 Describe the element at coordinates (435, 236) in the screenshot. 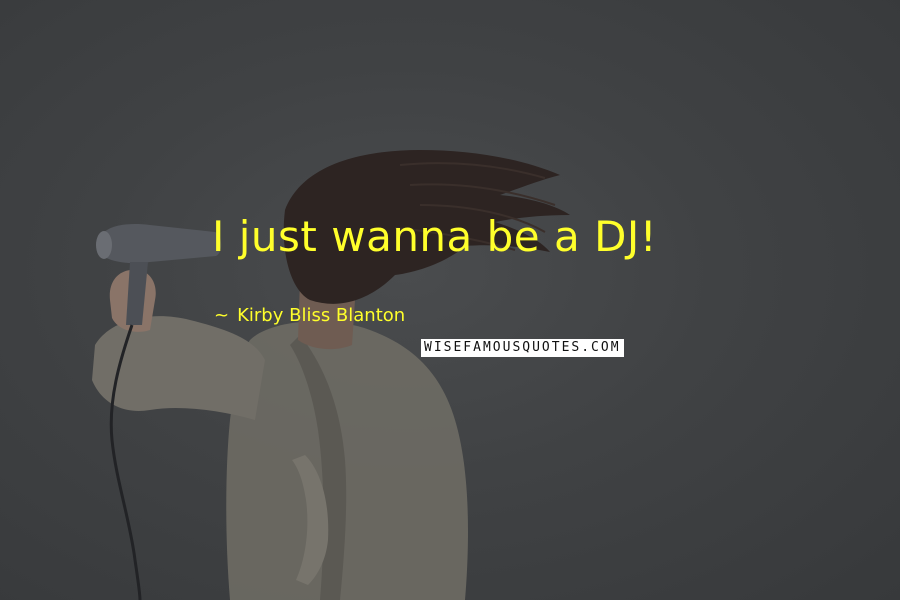

I see `quote-text: I just wanna be a DJ!` at that location.